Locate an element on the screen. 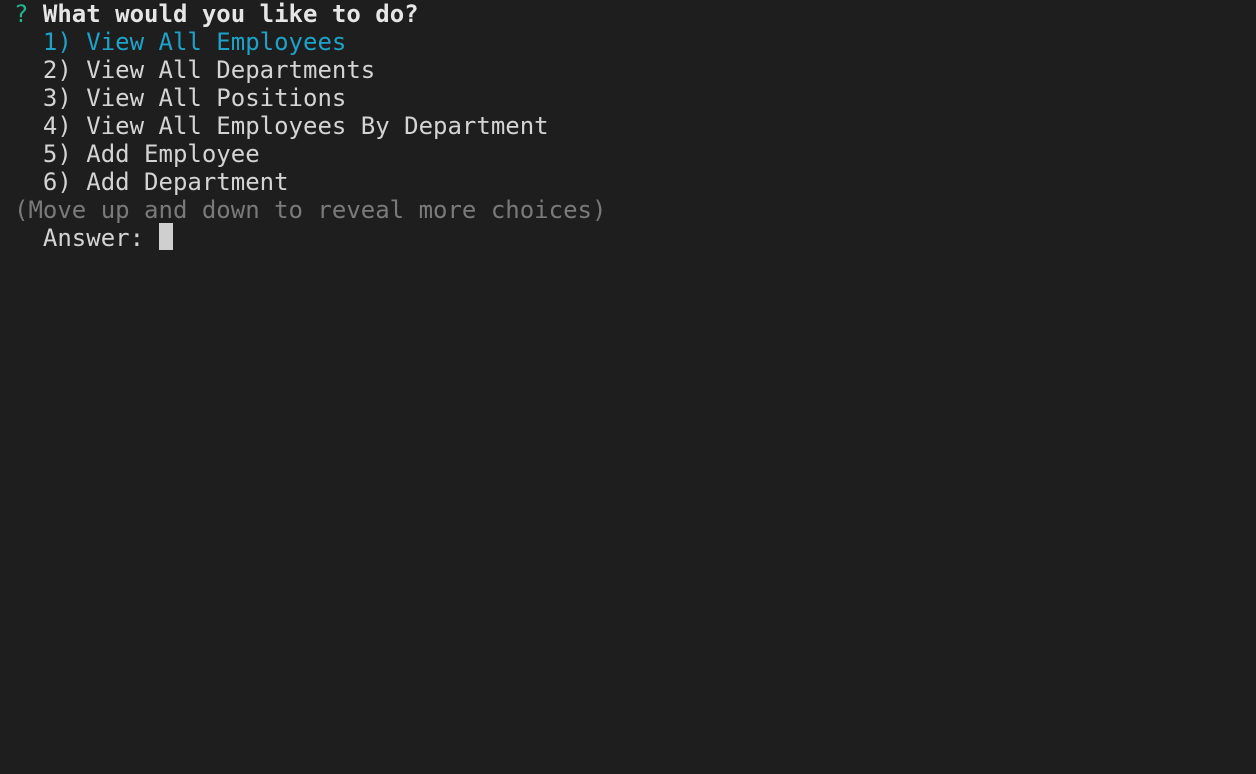 This screenshot has height=774, width=1256. choice-label: 5) Add Employee is located at coordinates (151, 154).